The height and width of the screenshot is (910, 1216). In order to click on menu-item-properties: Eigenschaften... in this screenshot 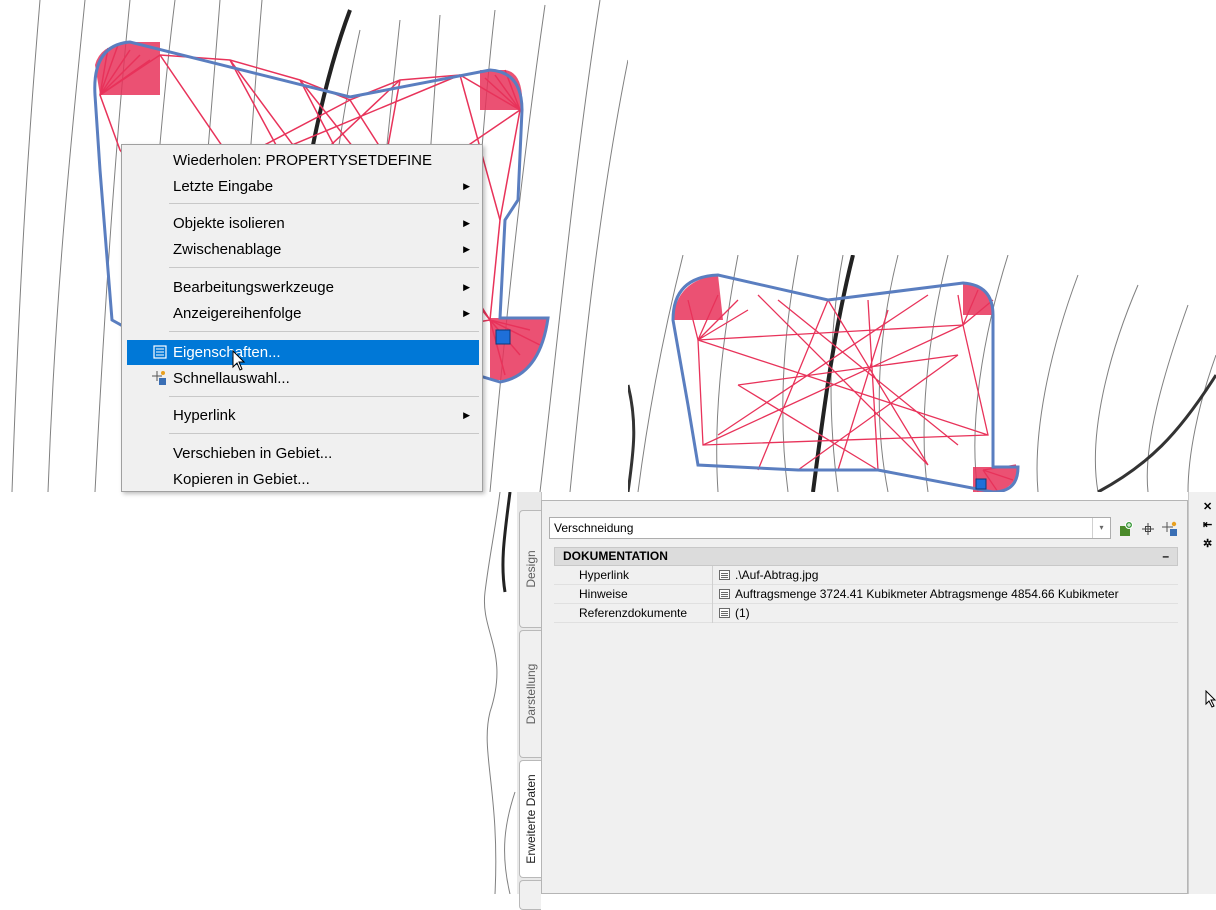, I will do `click(303, 352)`.